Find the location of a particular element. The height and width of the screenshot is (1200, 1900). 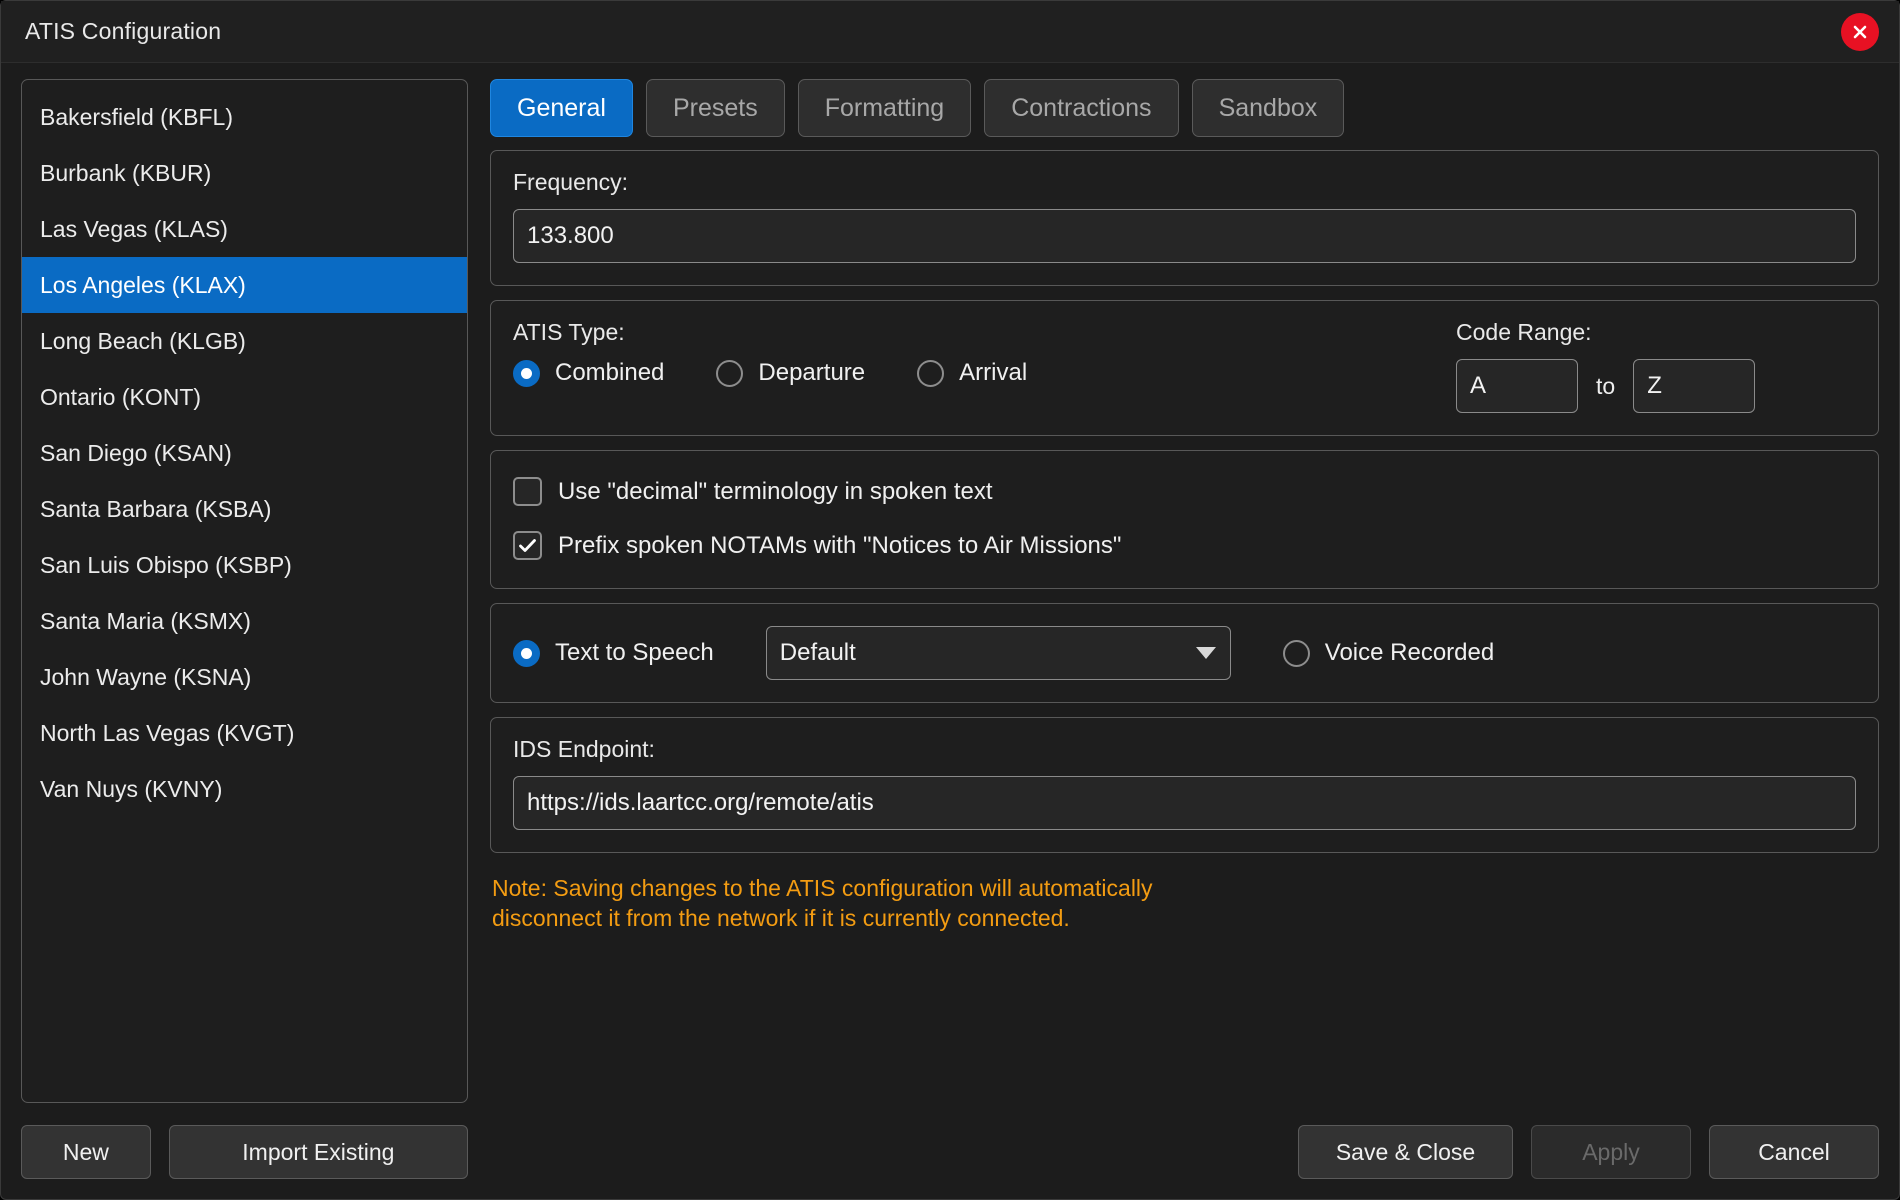

titlebar: ATIS Configuration is located at coordinates (950, 32).